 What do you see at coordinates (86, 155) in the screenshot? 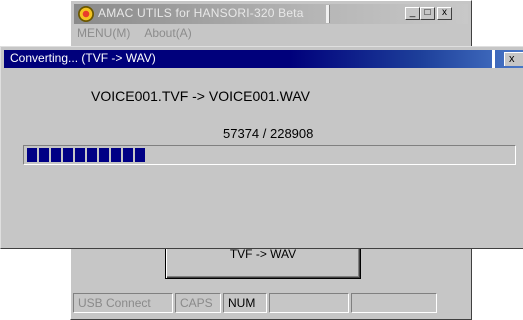
I see `progress-bar-fill` at bounding box center [86, 155].